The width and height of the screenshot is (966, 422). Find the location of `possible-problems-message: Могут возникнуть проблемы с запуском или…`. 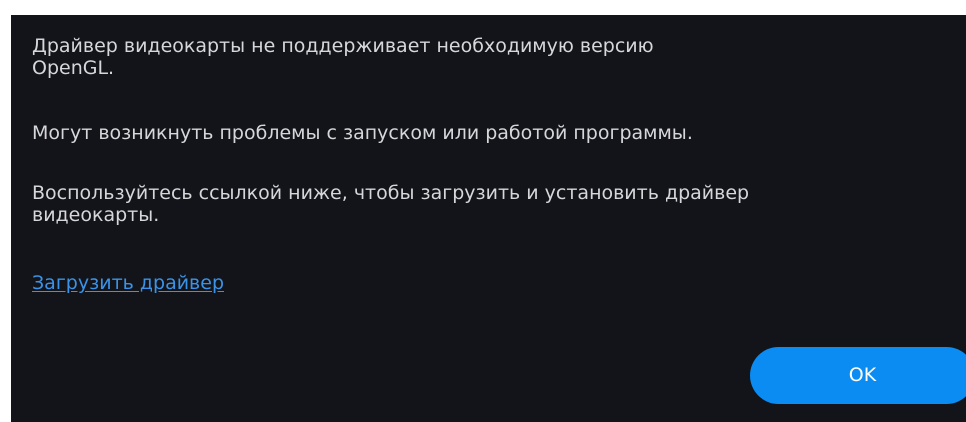

possible-problems-message: Могут возникнуть проблемы с запуском или… is located at coordinates (362, 133).